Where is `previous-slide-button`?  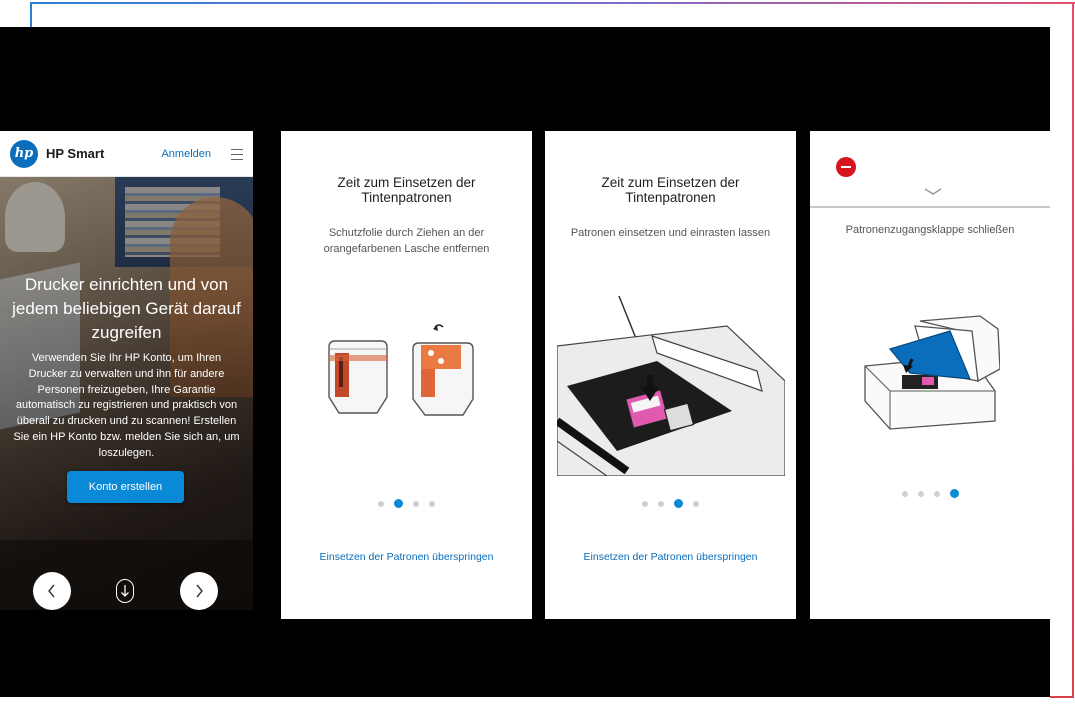
previous-slide-button is located at coordinates (52, 591).